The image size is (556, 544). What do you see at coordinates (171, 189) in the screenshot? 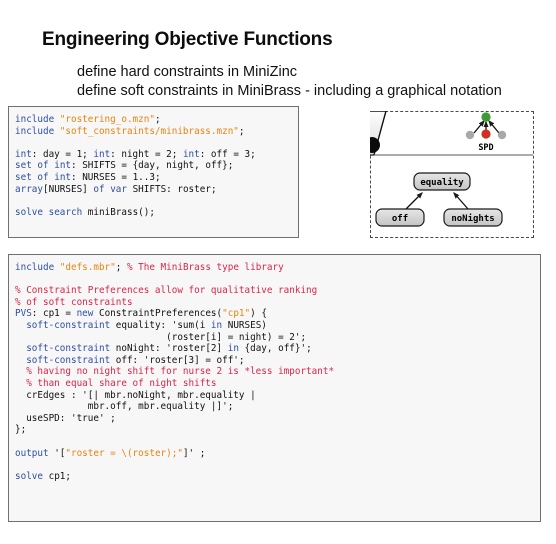
I see `code-token: SHIFTS: roster;` at bounding box center [171, 189].